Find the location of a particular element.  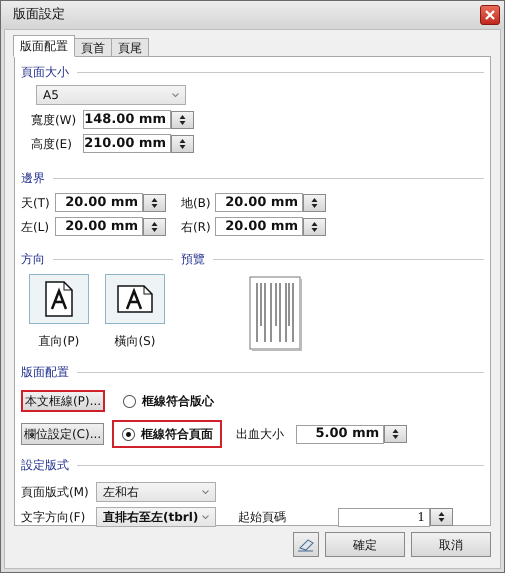

tab: 頁首 is located at coordinates (93, 47).